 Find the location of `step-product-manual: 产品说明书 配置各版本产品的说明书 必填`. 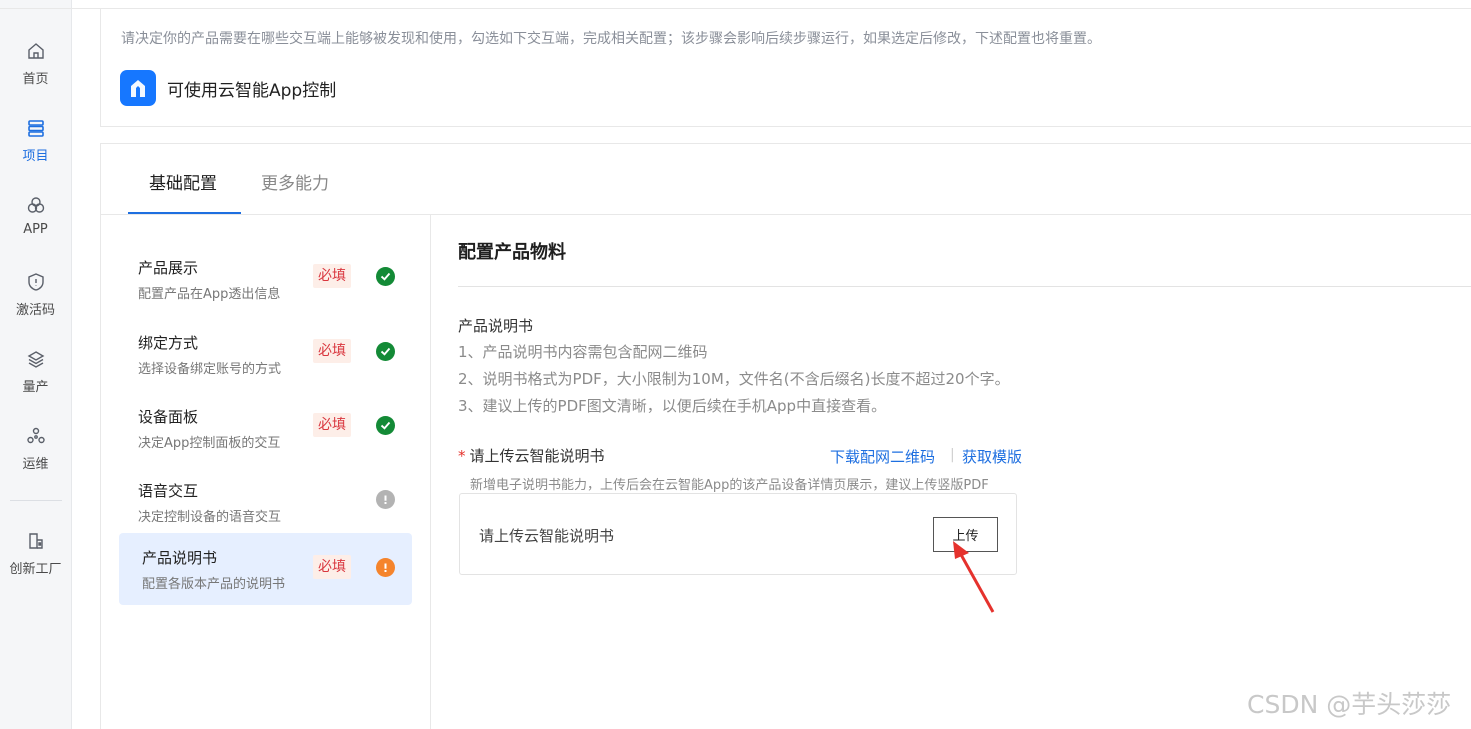

step-product-manual: 产品说明书 配置各版本产品的说明书 必填 is located at coordinates (265, 569).